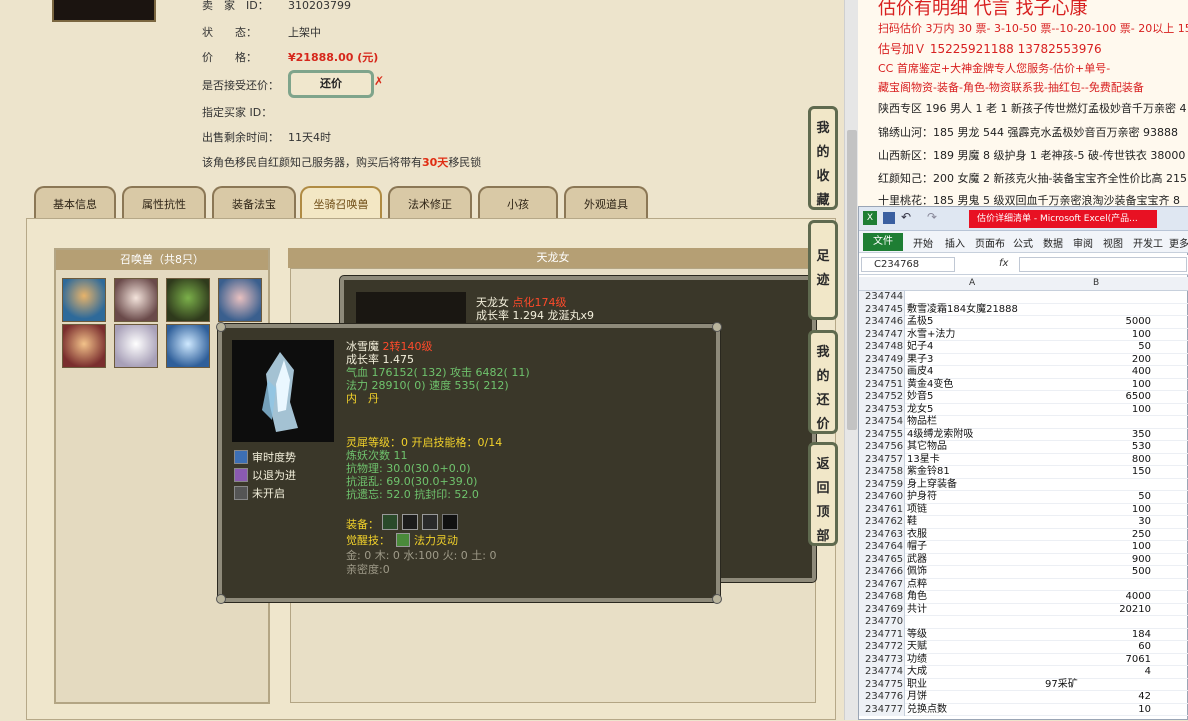 The width and height of the screenshot is (1188, 721). I want to click on cell-b: 530, so click(1097, 447).